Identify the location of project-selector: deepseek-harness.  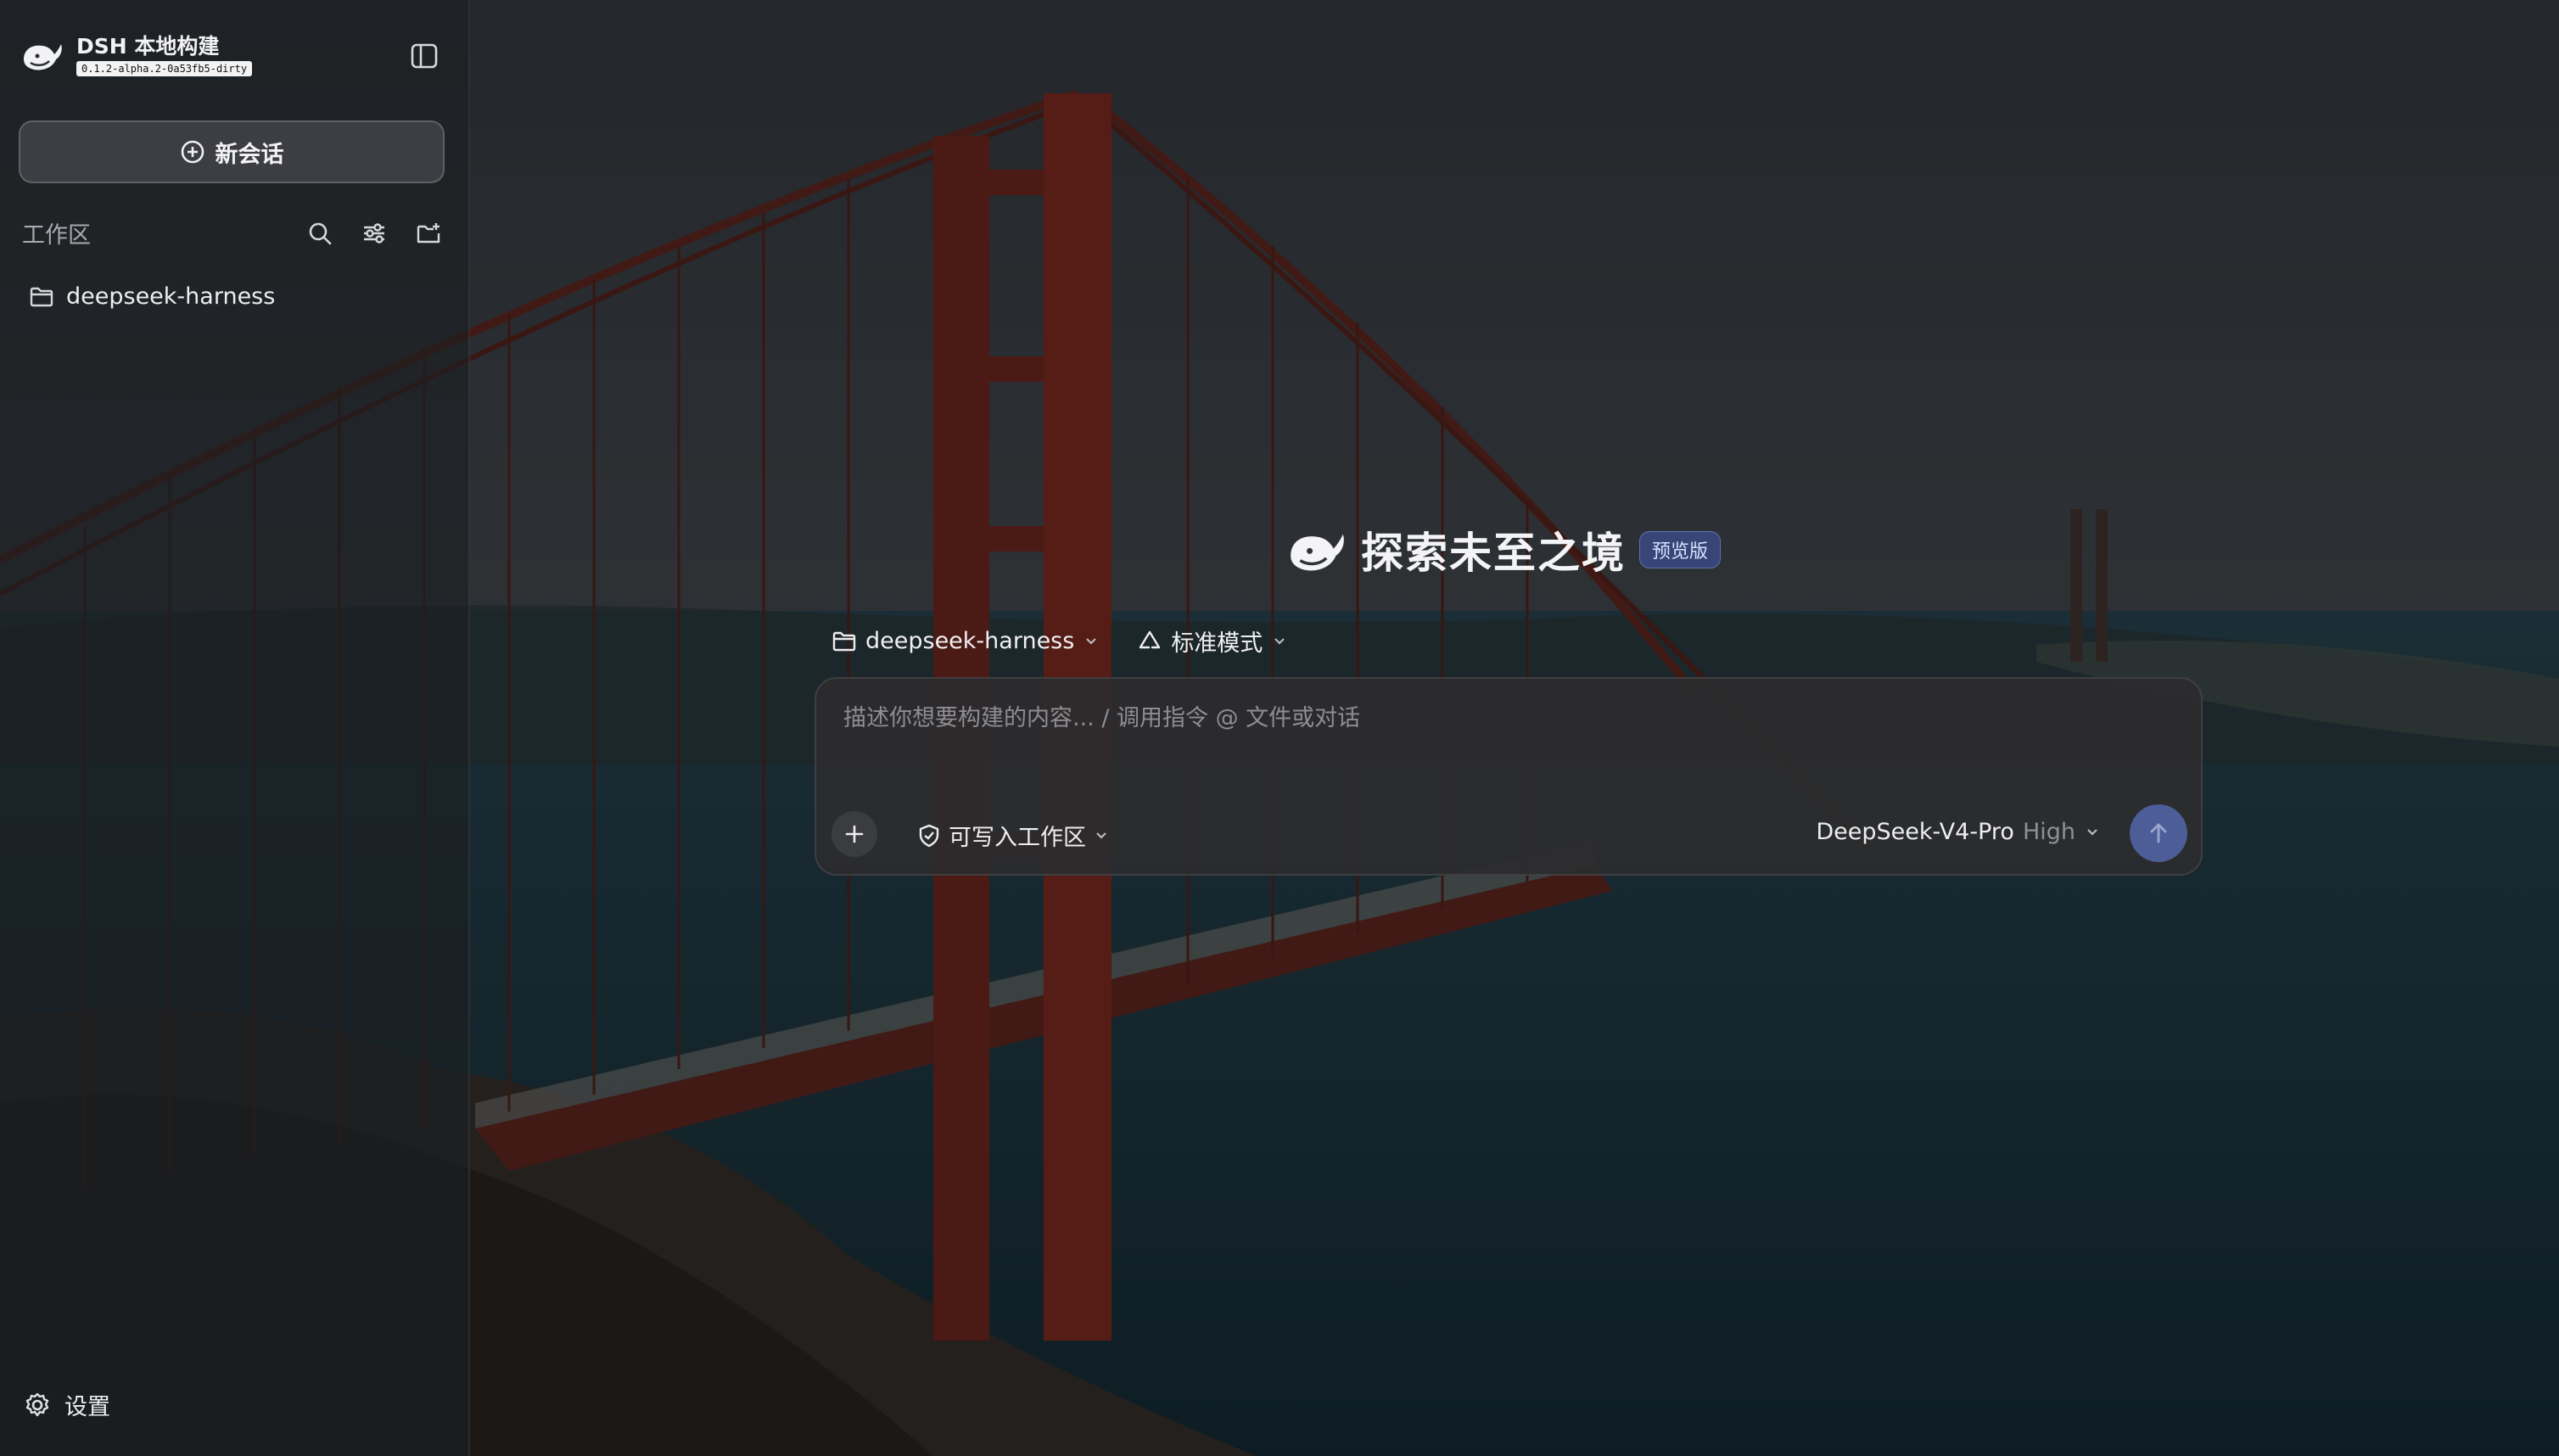
(966, 641).